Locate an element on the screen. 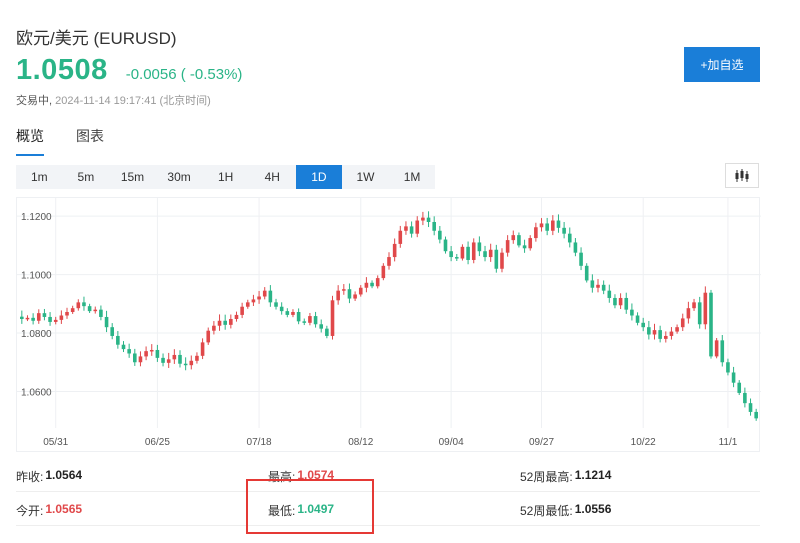 Image resolution: width=800 pixels, height=543 pixels. period-1d: 1D is located at coordinates (319, 177).